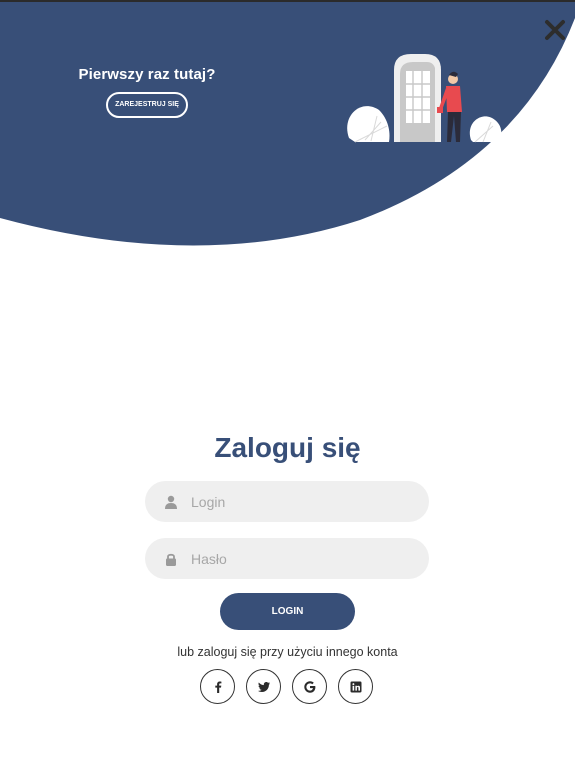 This screenshot has height=770, width=575. I want to click on login-title: Zaloguj się, so click(287, 447).